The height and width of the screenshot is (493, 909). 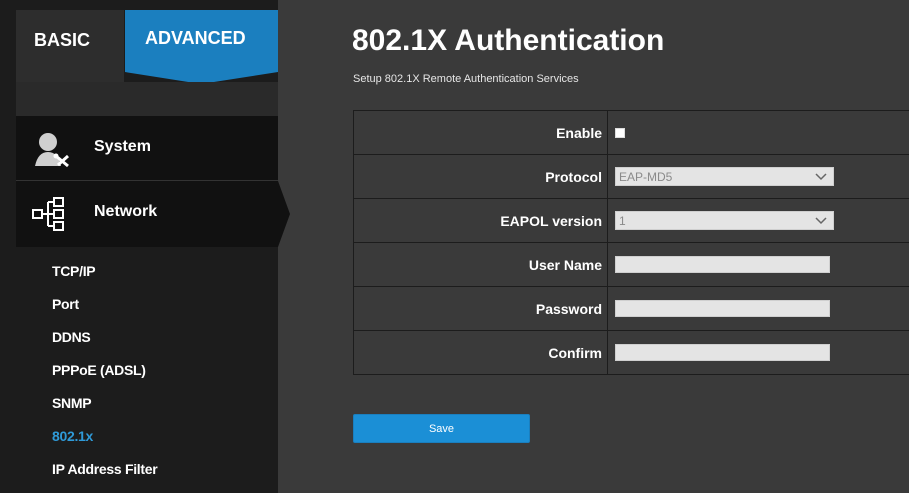 I want to click on save-button: Save, so click(x=441, y=428).